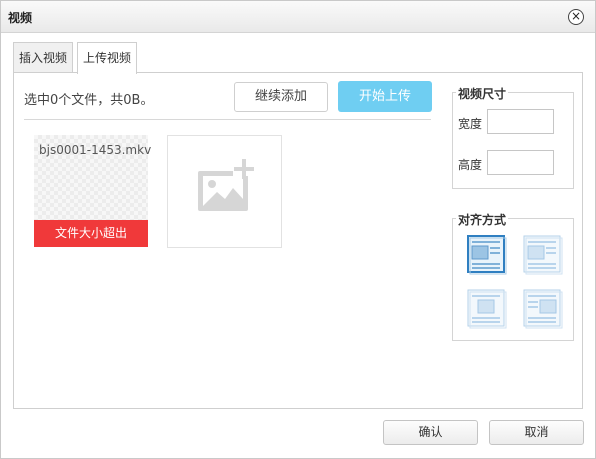 The image size is (596, 459). I want to click on add-file-placeholder, so click(224, 191).